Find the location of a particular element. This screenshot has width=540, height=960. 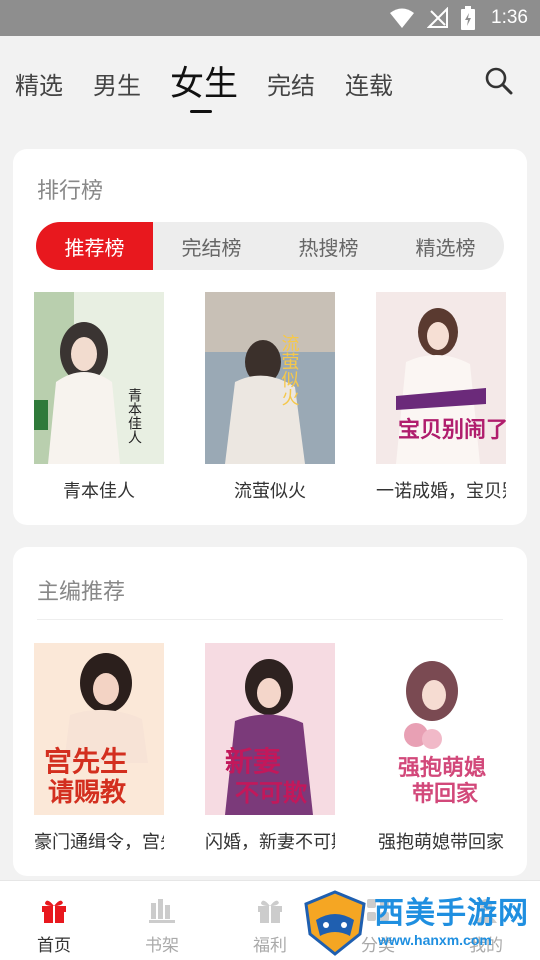

top-nav: 精选 男生 女生 完结 连载 is located at coordinates (270, 81).